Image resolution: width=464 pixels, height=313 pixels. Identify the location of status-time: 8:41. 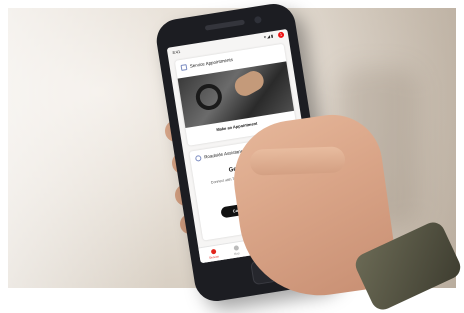
(176, 52).